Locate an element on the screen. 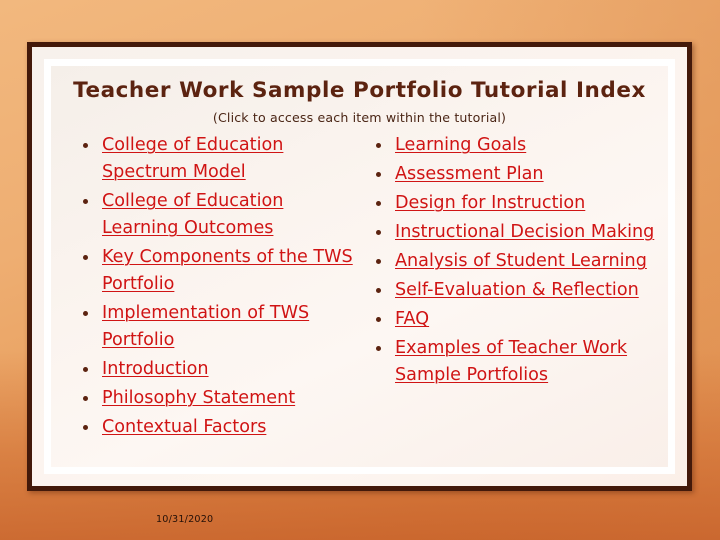 This screenshot has width=720, height=540. list-item: Key Components of the TWS Portfolio is located at coordinates (216, 271).